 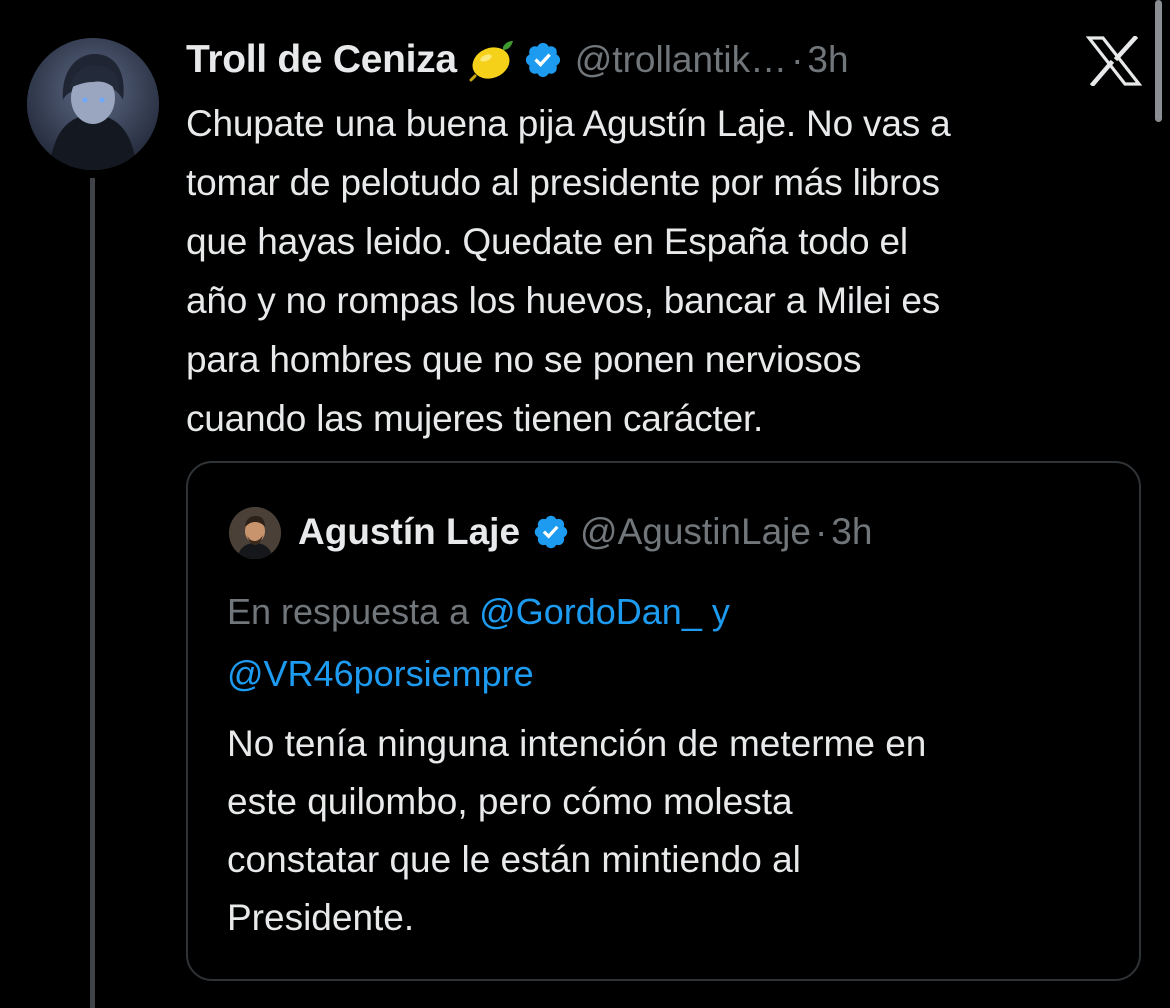 I want to click on tweet-text-line: cuando las mujeres tienen carácter., so click(x=475, y=418).